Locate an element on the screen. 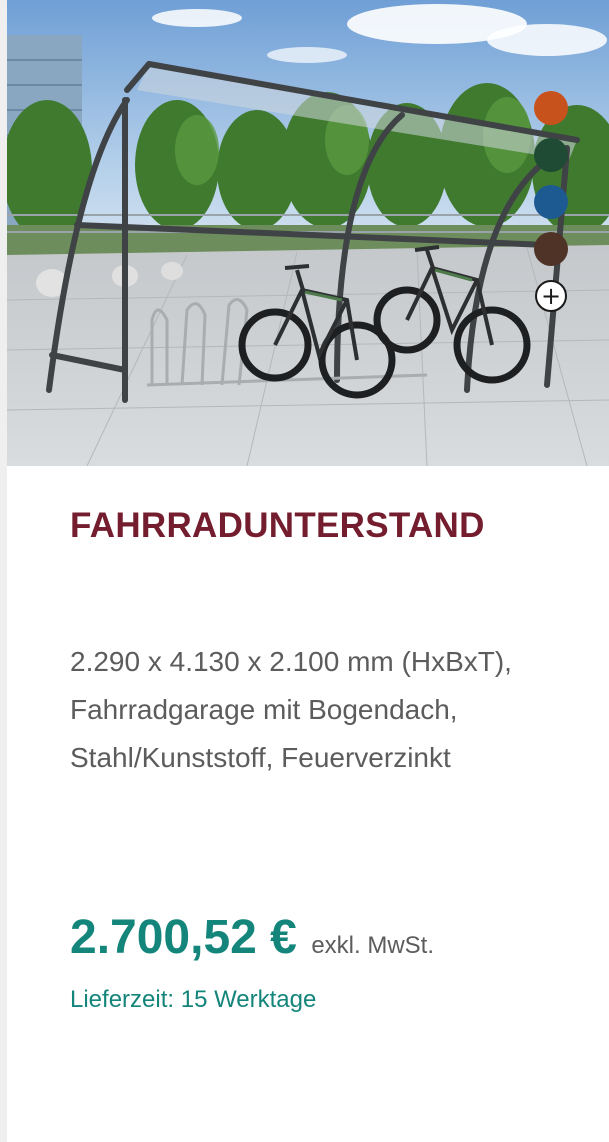  swatch-orange is located at coordinates (551, 108).